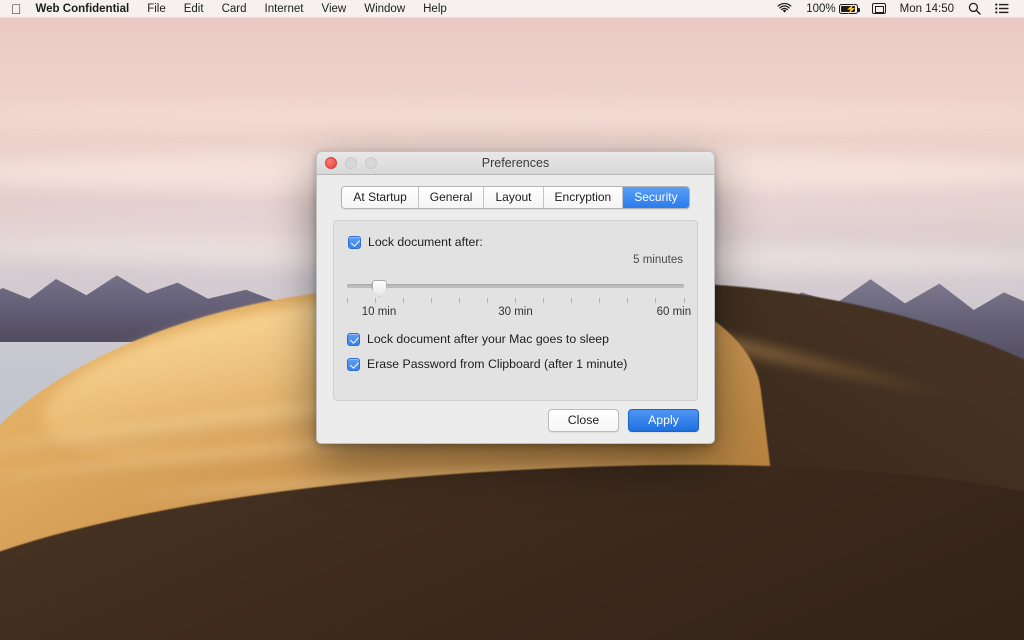 Image resolution: width=1024 pixels, height=640 pixels. I want to click on slider-tick-labels: 10 min 30 min 60 min, so click(519, 312).